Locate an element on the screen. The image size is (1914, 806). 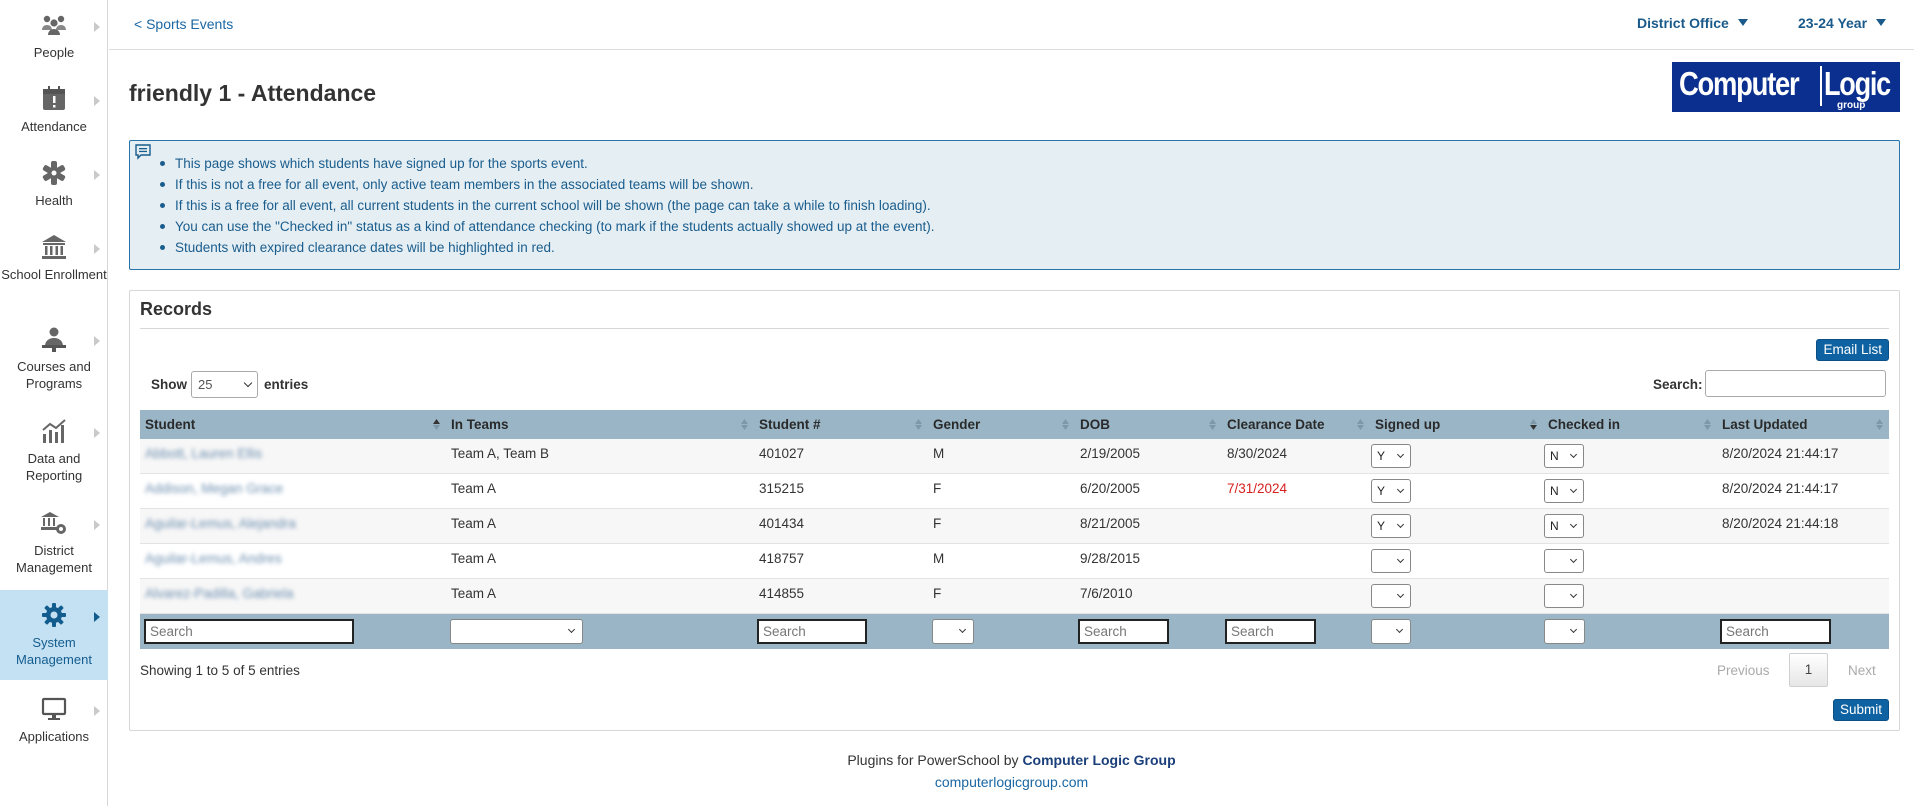
pager-page-1: 1 is located at coordinates (1808, 670).